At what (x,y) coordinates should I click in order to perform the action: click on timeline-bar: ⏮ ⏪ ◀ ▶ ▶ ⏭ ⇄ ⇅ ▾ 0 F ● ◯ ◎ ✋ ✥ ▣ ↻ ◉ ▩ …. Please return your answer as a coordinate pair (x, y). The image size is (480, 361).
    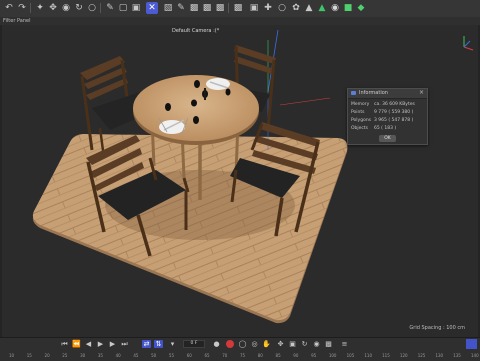
    Looking at the image, I should click on (240, 349).